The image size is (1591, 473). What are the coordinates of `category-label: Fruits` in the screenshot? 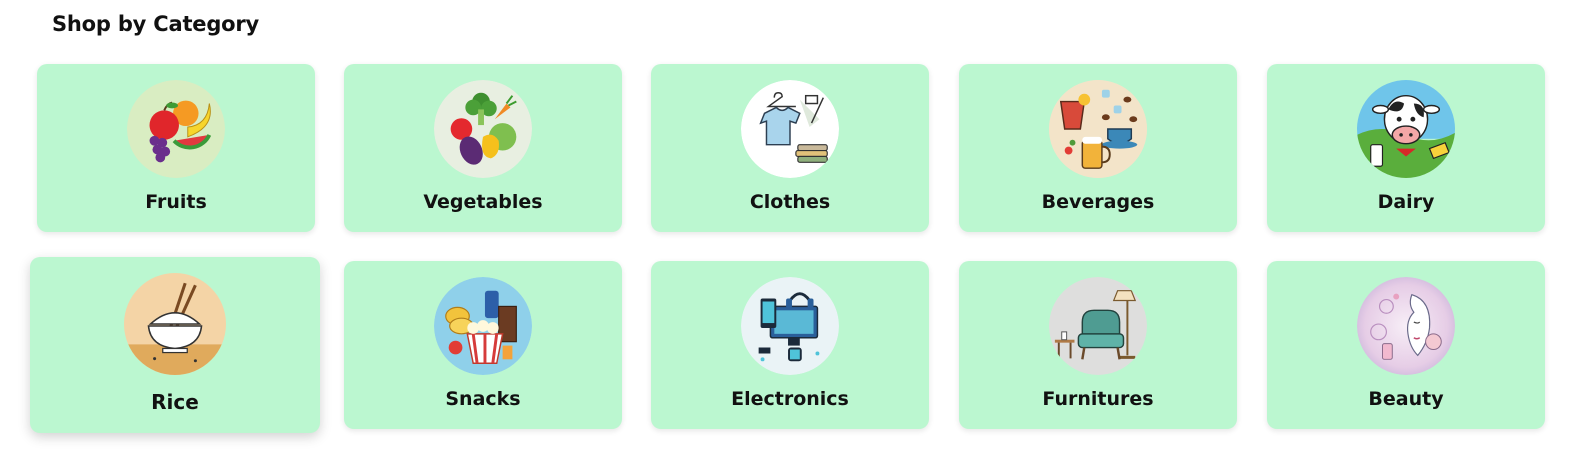 It's located at (176, 202).